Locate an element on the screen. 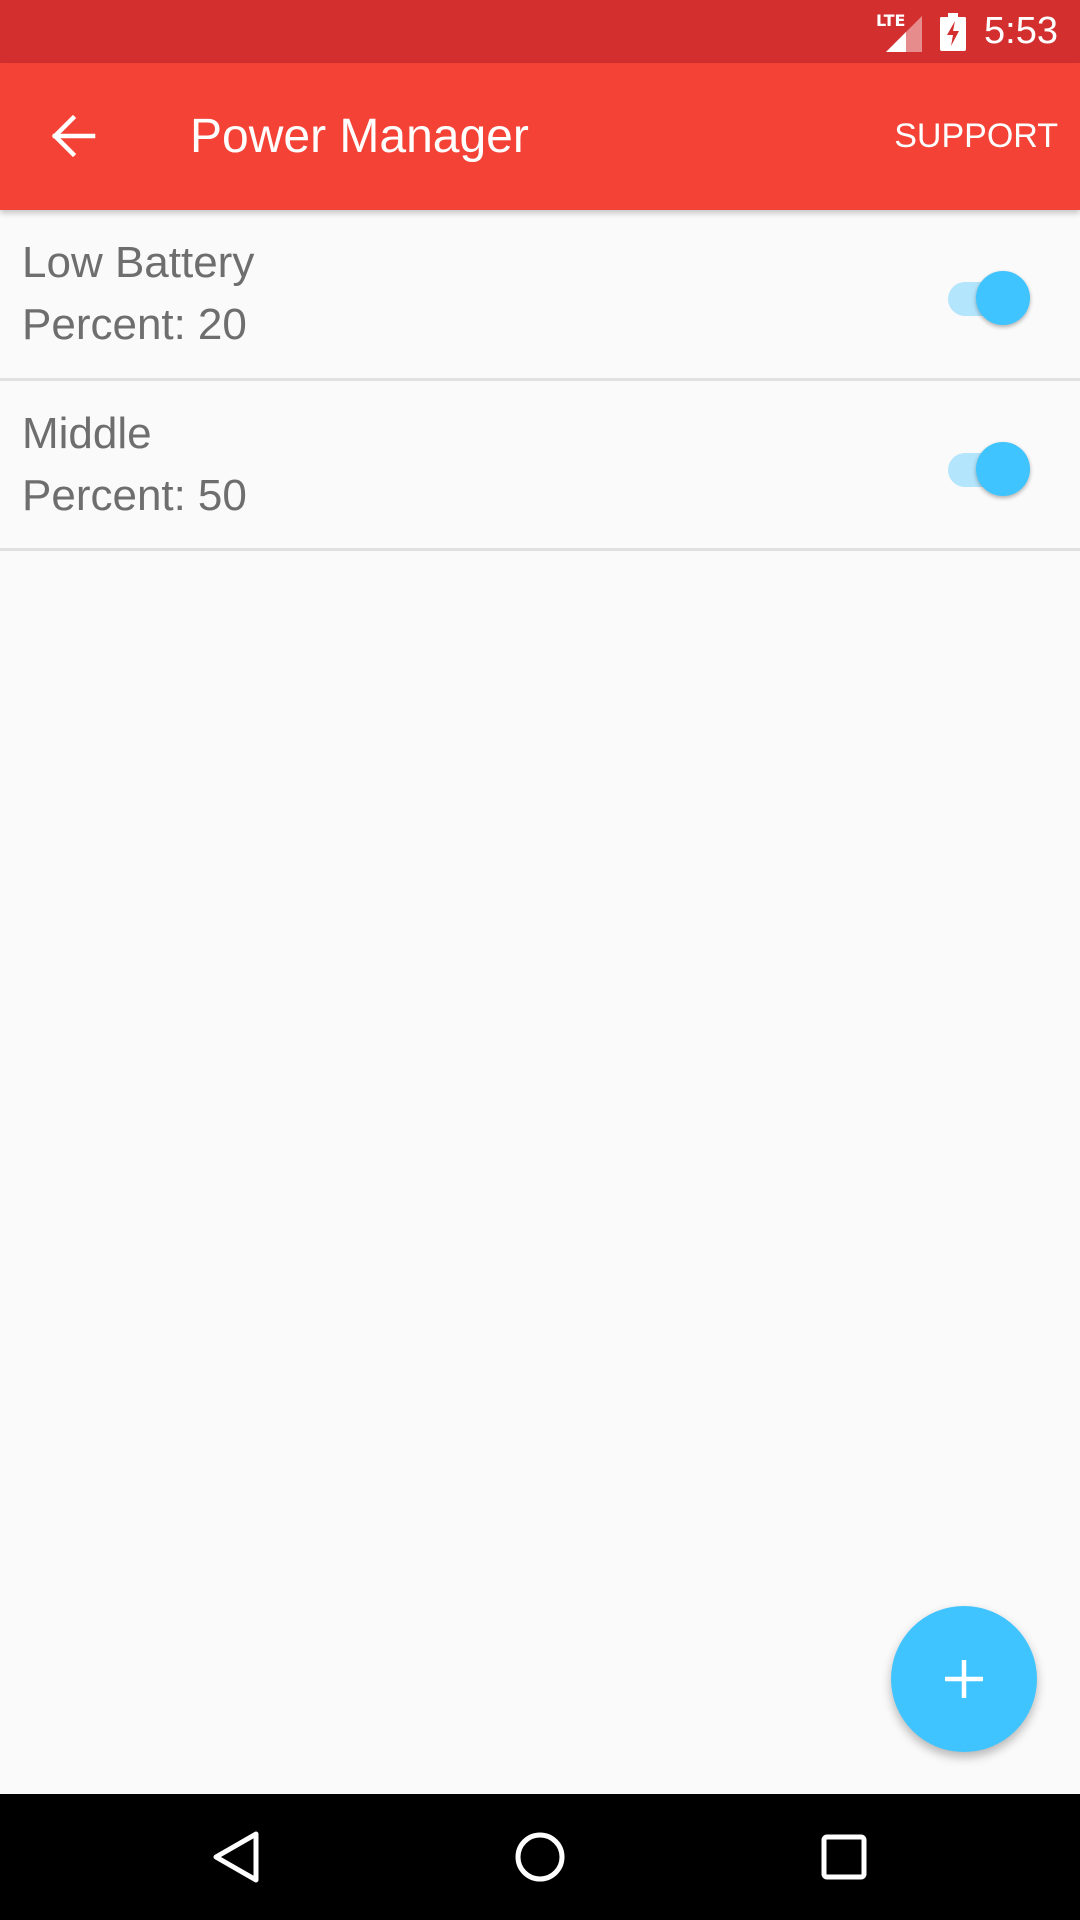 The height and width of the screenshot is (1920, 1080). list-item: Middle Percent: 50 is located at coordinates (540, 466).